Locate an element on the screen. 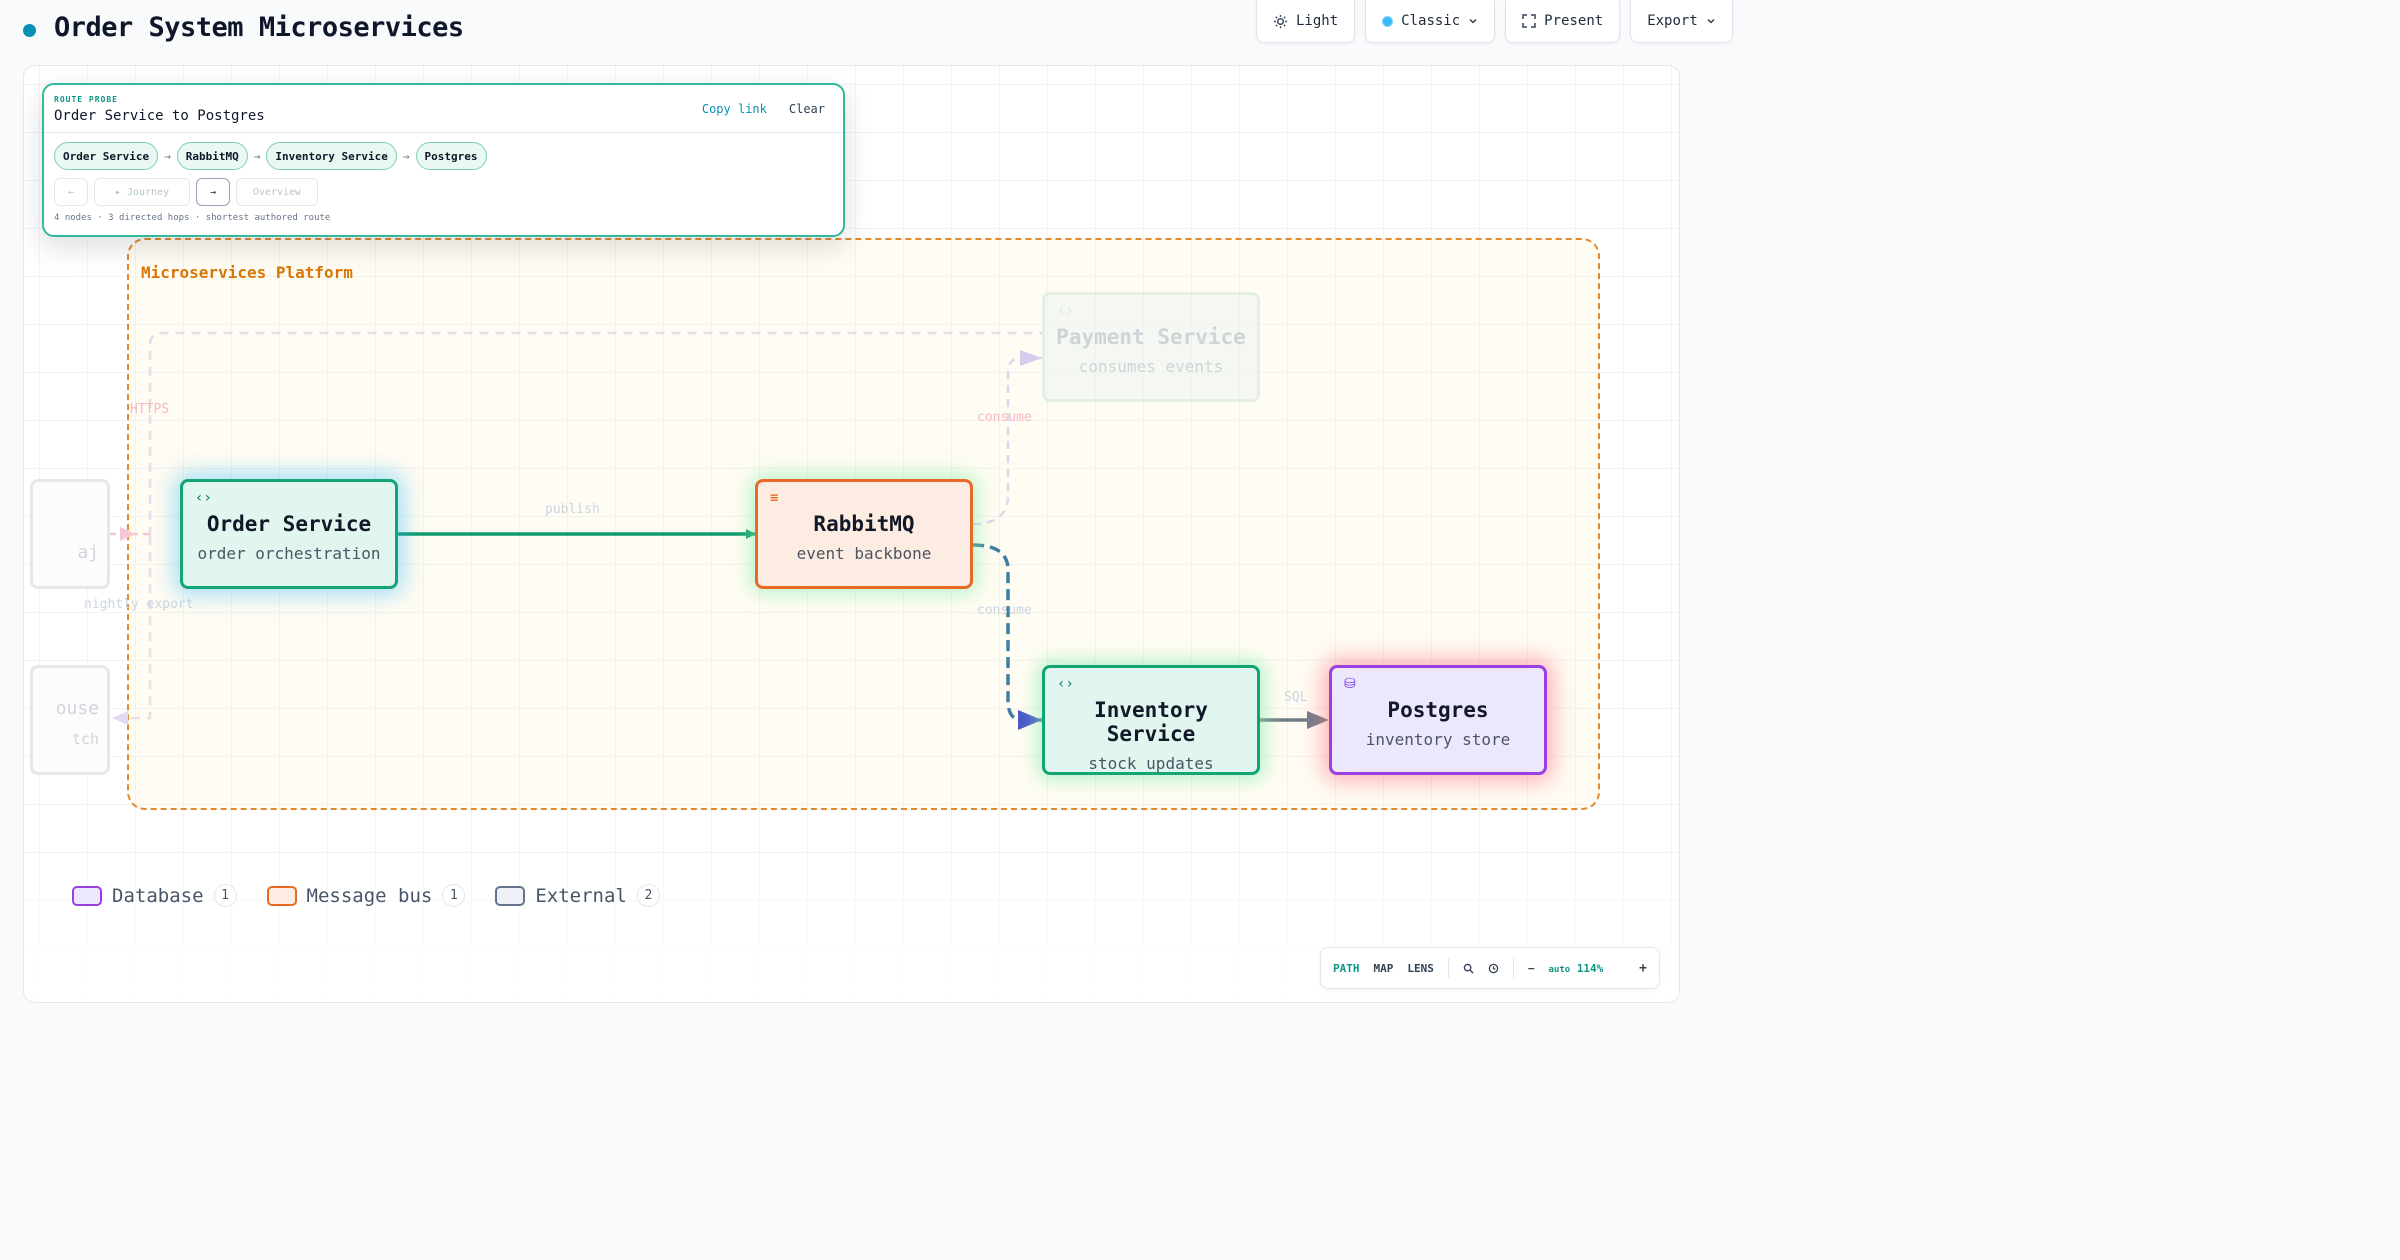 Image resolution: width=2400 pixels, height=1260 pixels. status-dot is located at coordinates (29, 30).